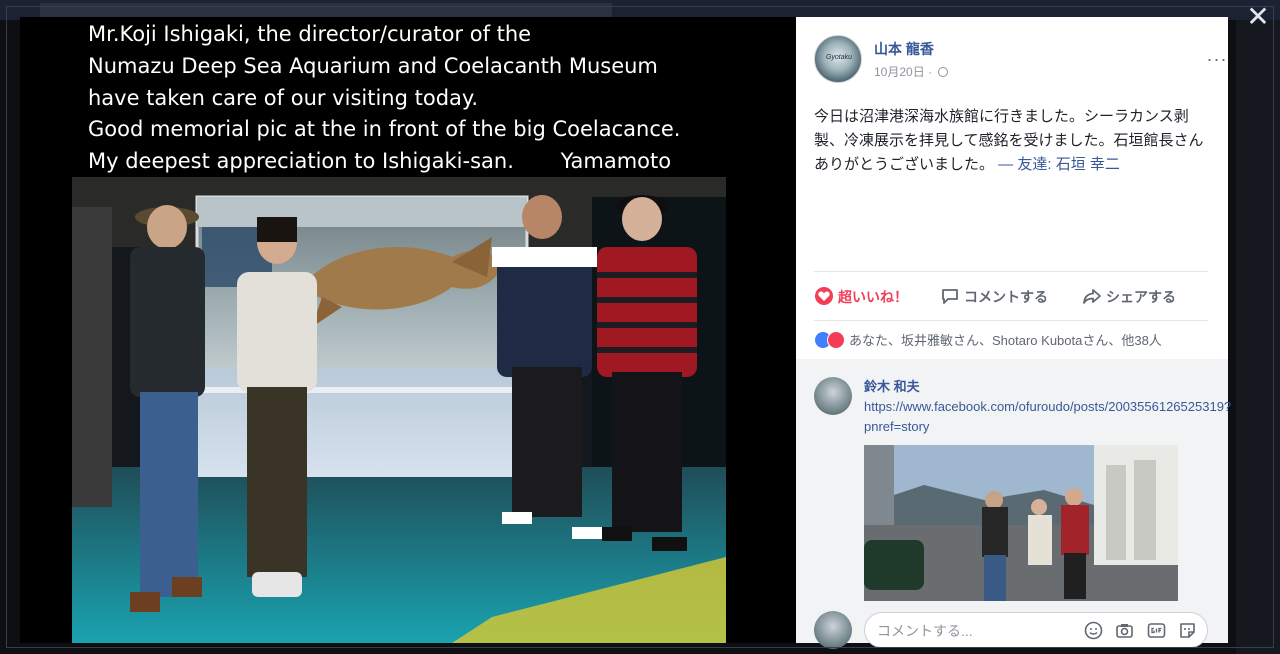 This screenshot has width=1280, height=654. I want to click on reactions-summary: あなた、坂井雅敏さん、Shotaro Kubotaさん、他38人, so click(1014, 341).